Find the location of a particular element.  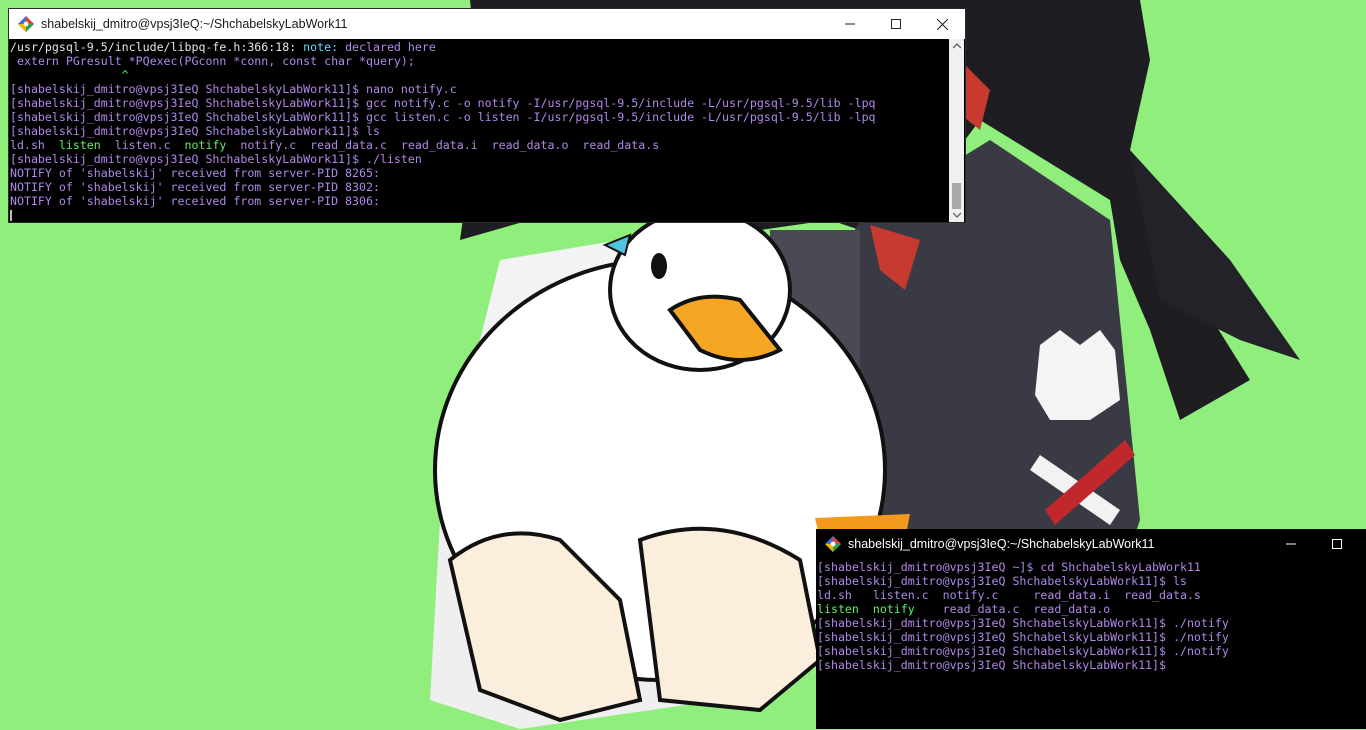

close-button is located at coordinates (942, 24).